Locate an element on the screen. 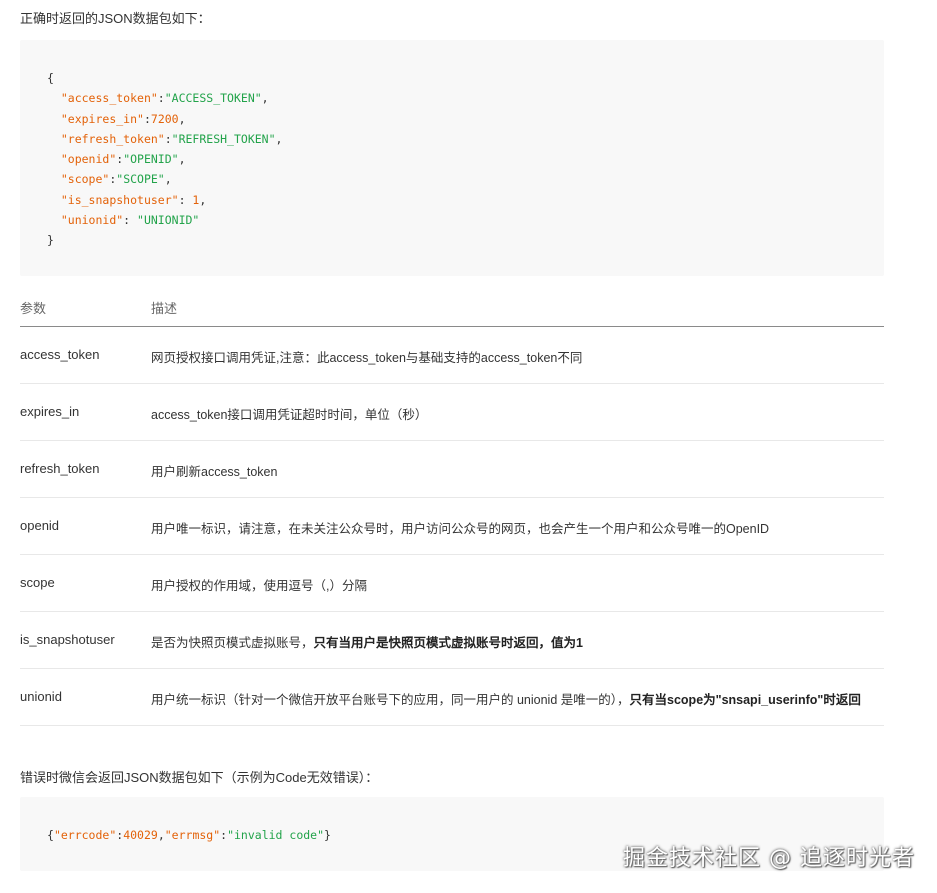  header-param: 参数 is located at coordinates (33, 308).